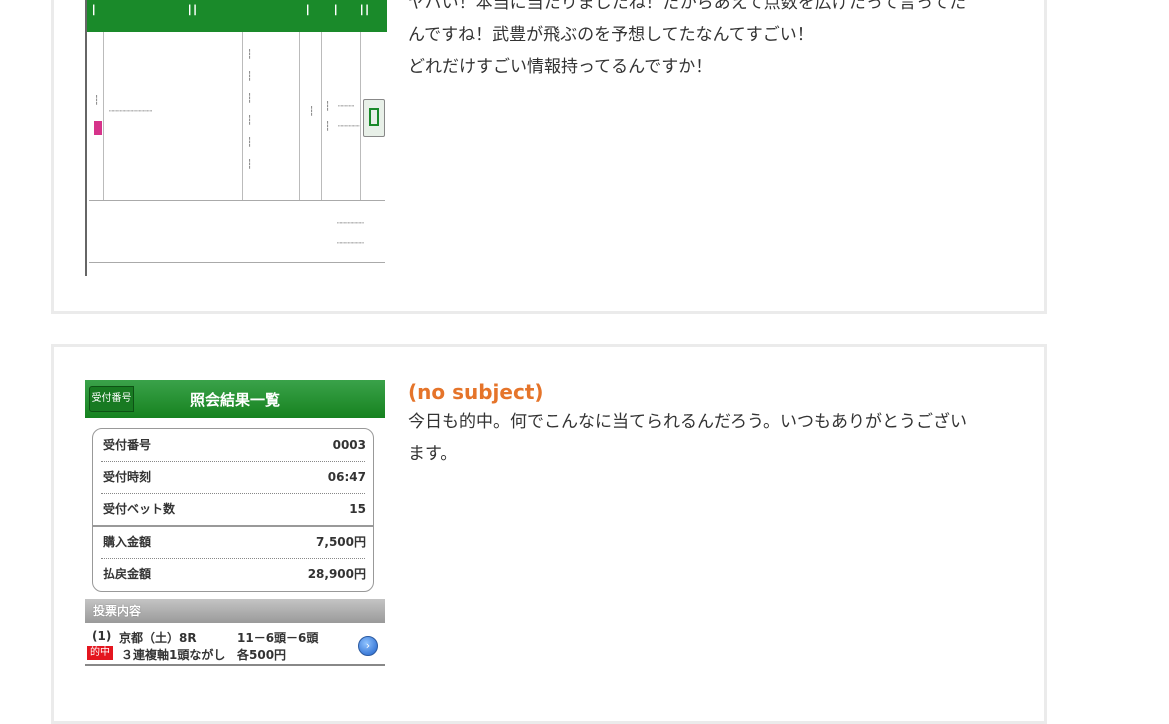  I want to click on row-bet-count: 受付ベット数 15, so click(234, 509).